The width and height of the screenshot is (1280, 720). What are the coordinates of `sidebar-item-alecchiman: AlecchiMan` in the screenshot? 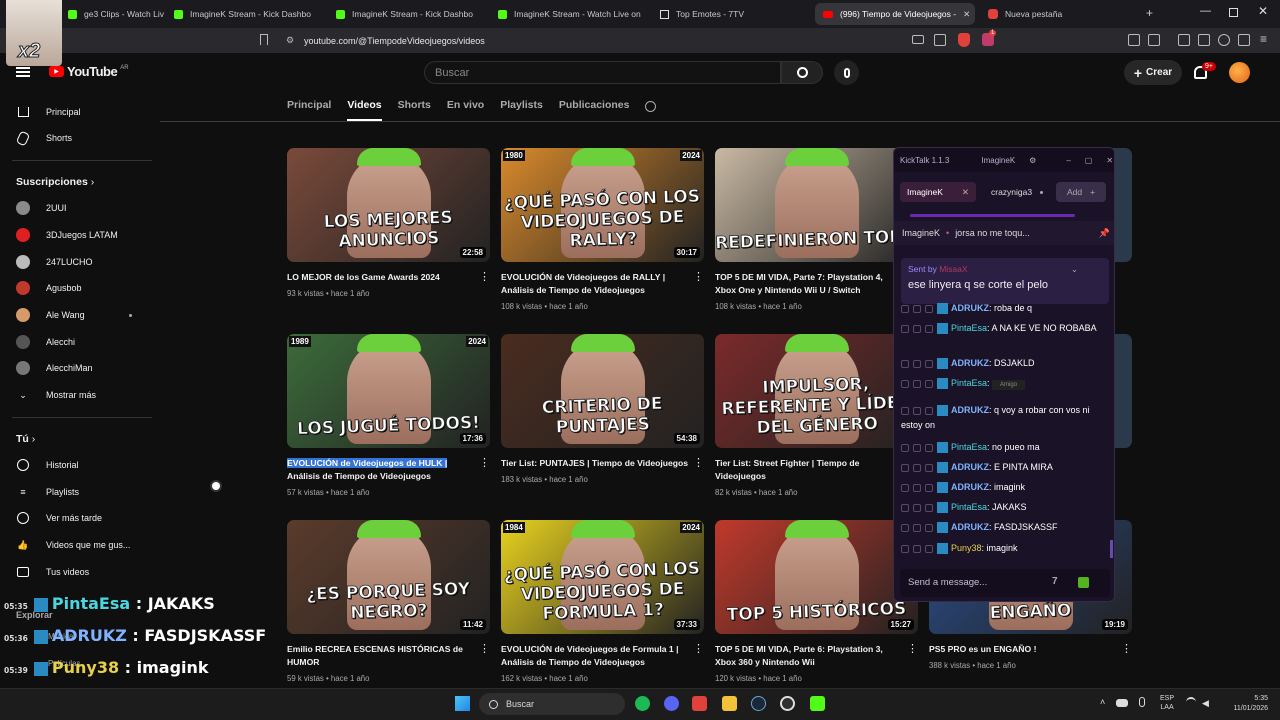 It's located at (54, 368).